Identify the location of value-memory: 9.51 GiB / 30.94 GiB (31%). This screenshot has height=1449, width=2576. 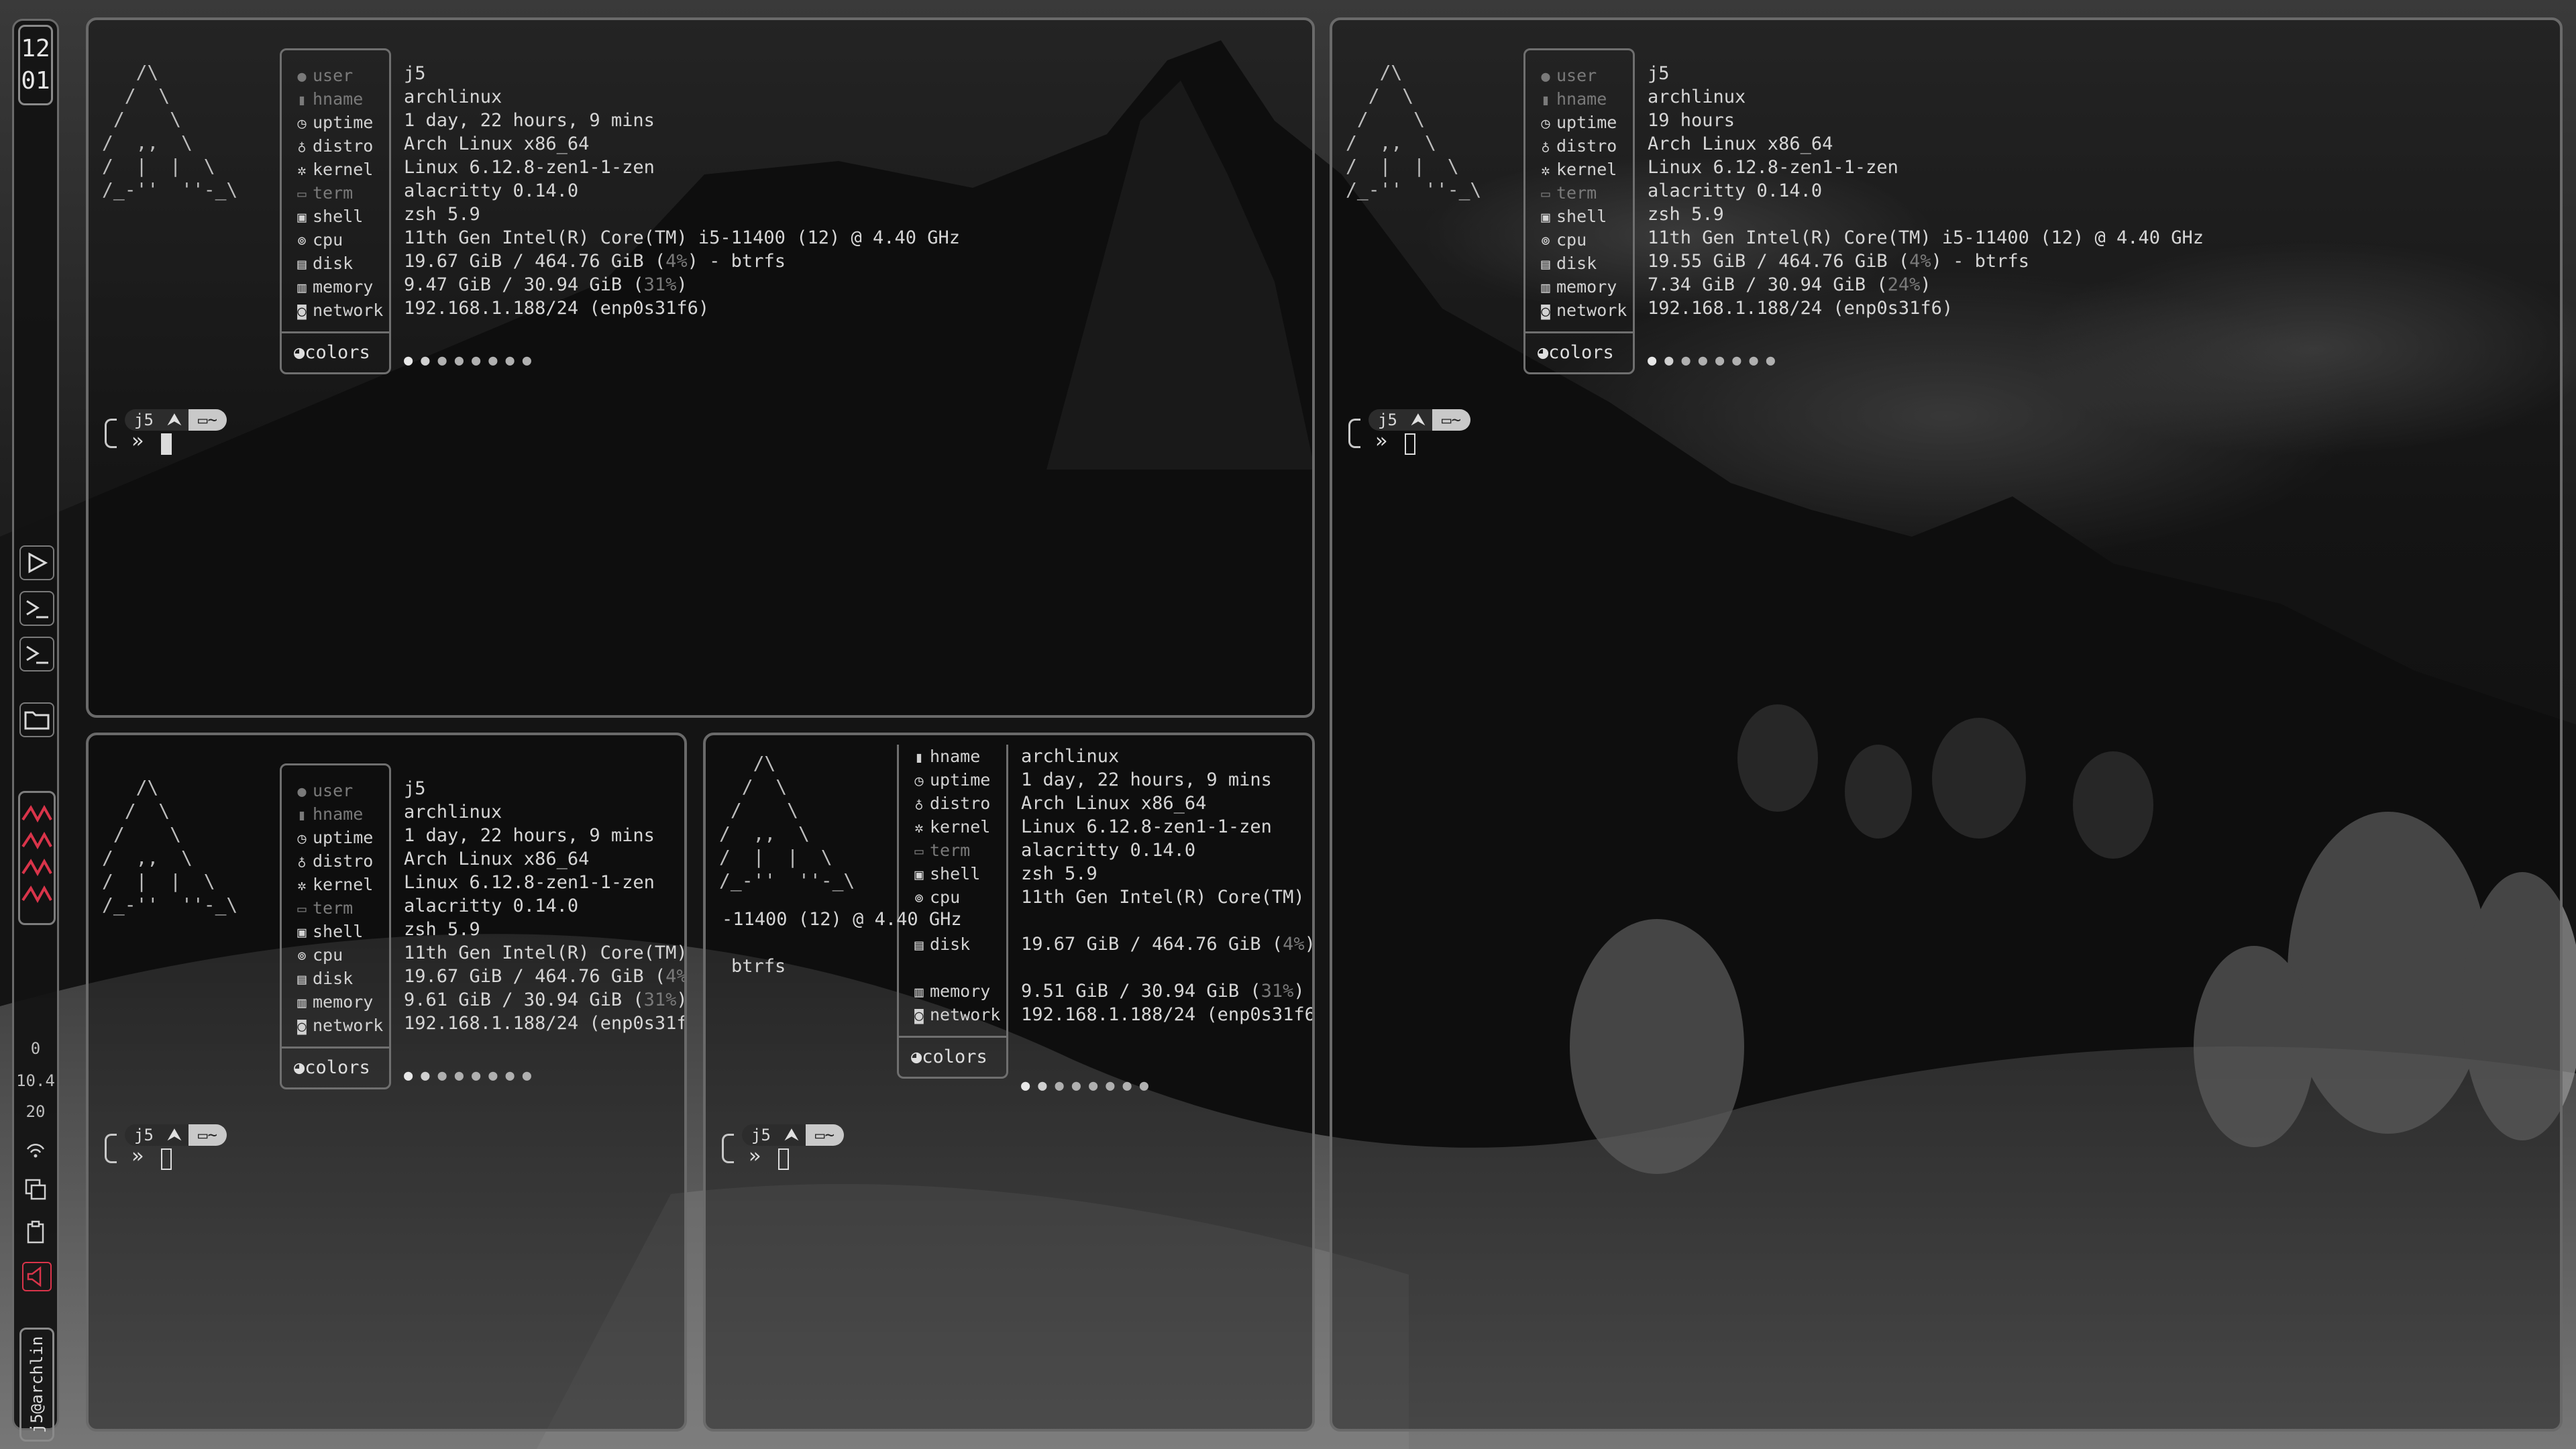
(1163, 991).